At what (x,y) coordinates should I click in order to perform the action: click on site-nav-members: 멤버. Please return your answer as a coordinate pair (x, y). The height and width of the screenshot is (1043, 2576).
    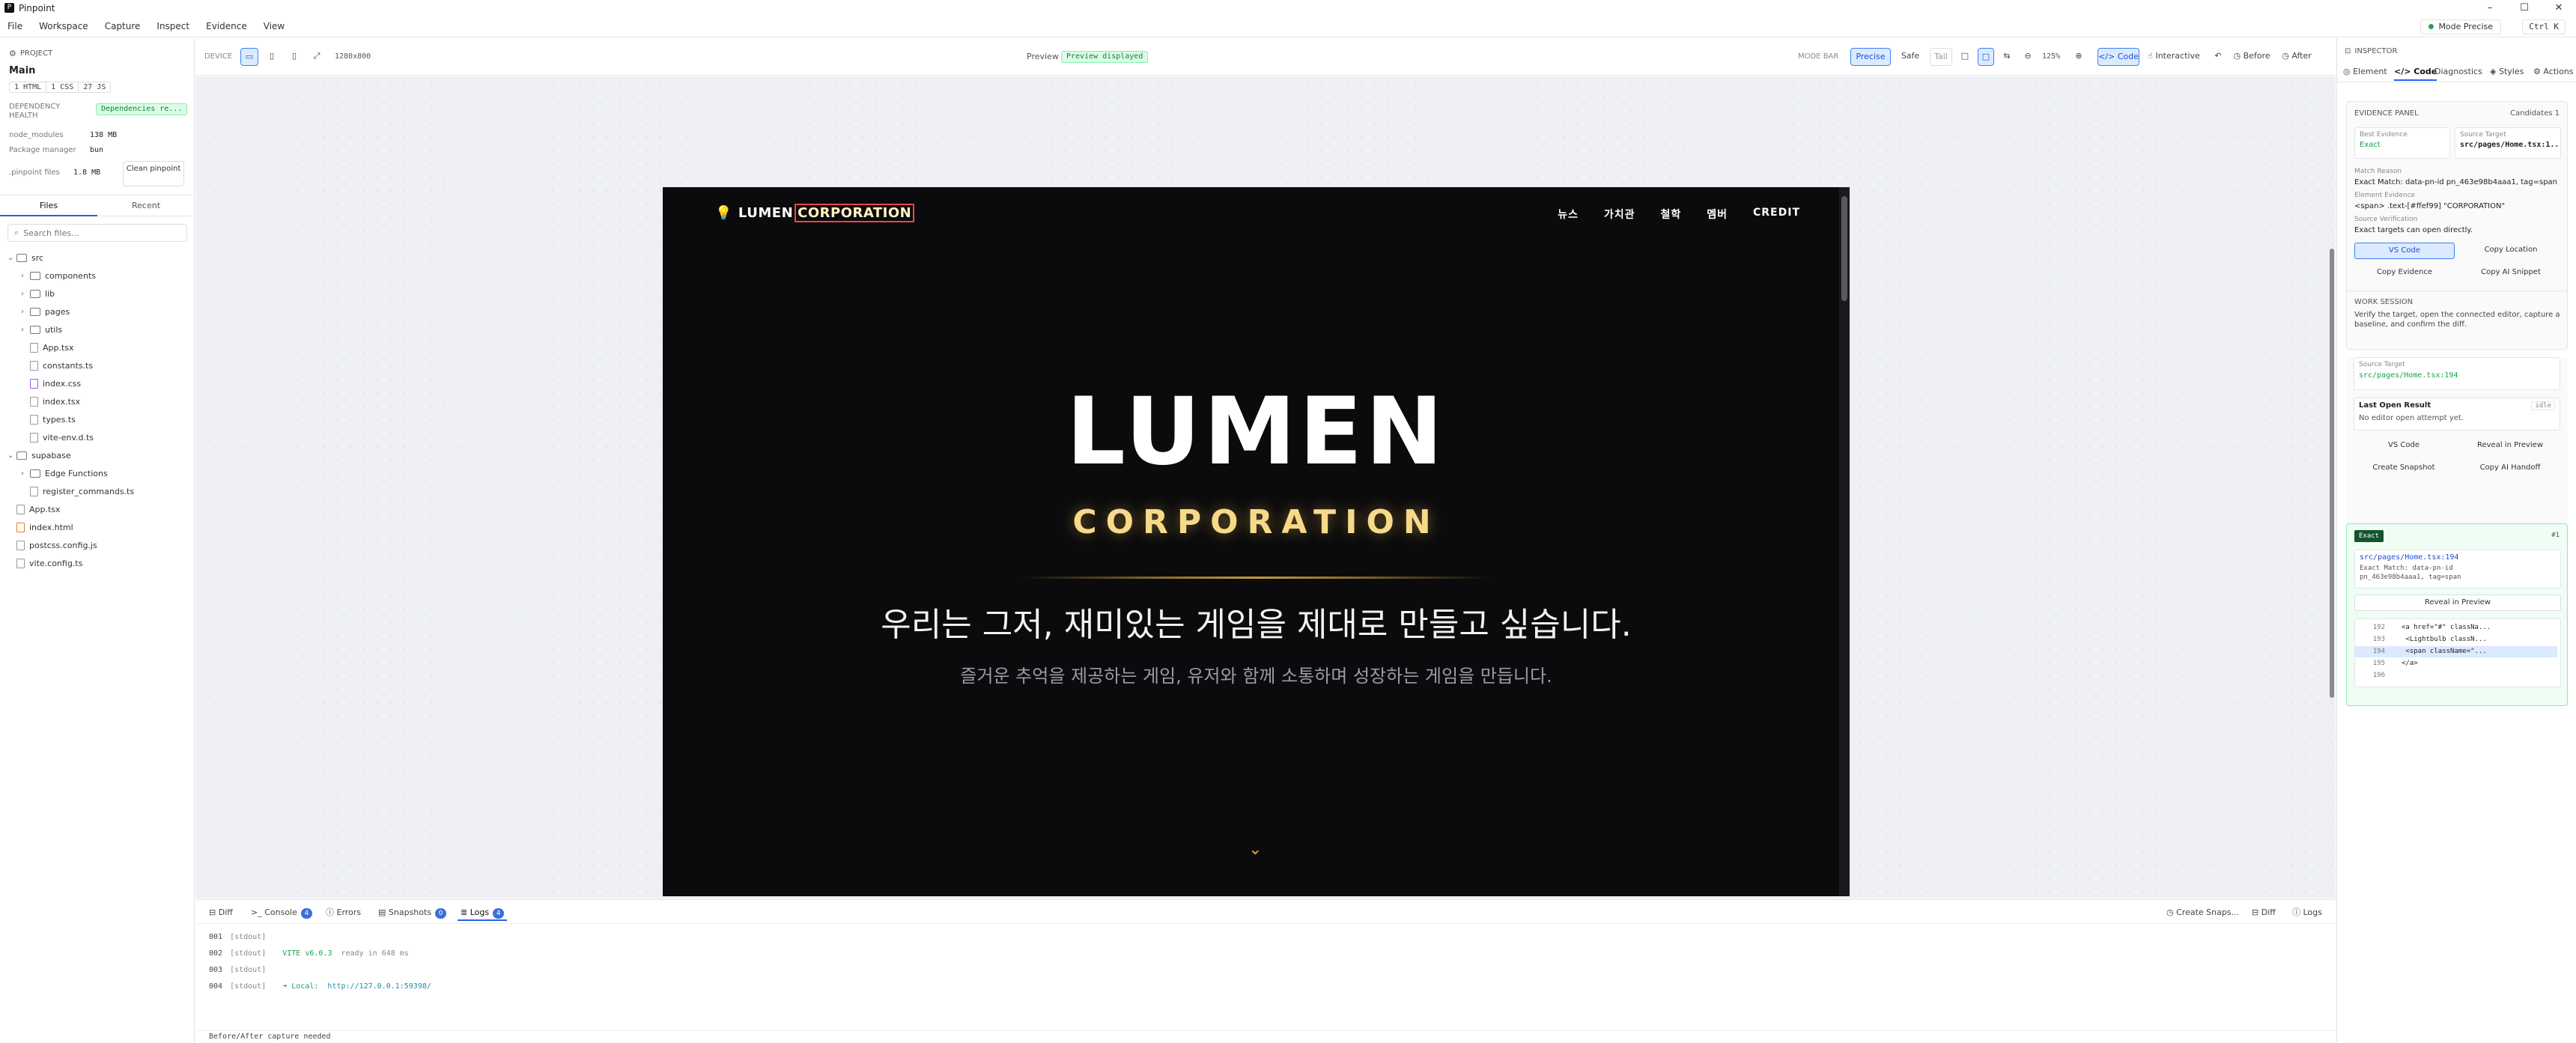
    Looking at the image, I should click on (1717, 214).